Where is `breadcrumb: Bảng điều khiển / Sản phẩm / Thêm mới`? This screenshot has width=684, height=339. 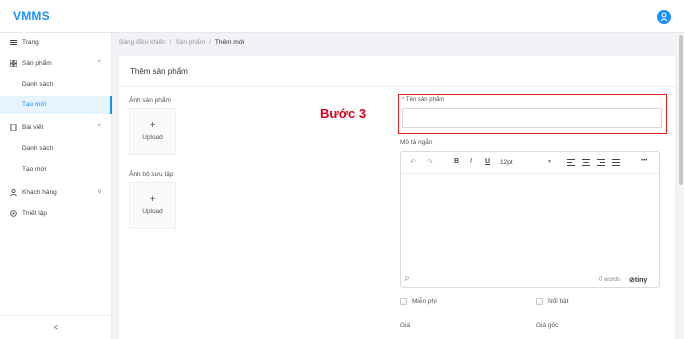
breadcrumb: Bảng điều khiển / Sản phẩm / Thêm mới is located at coordinates (181, 42).